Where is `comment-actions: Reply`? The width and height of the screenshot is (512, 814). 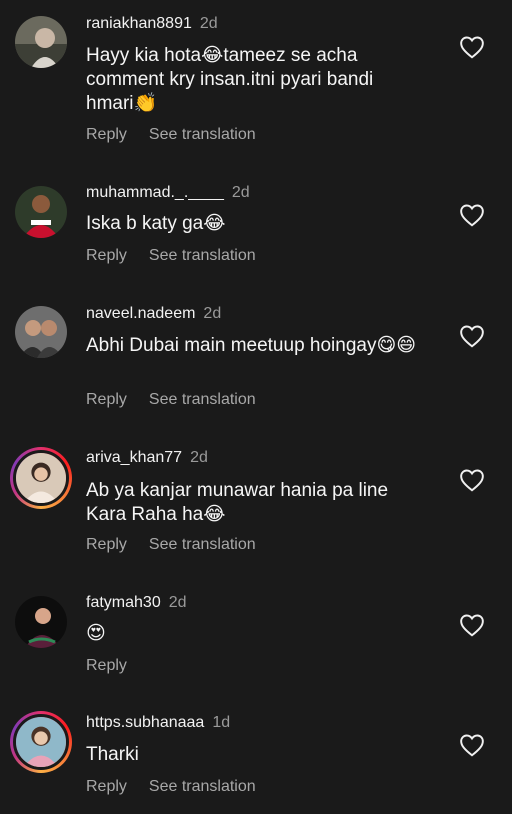 comment-actions: Reply is located at coordinates (106, 666).